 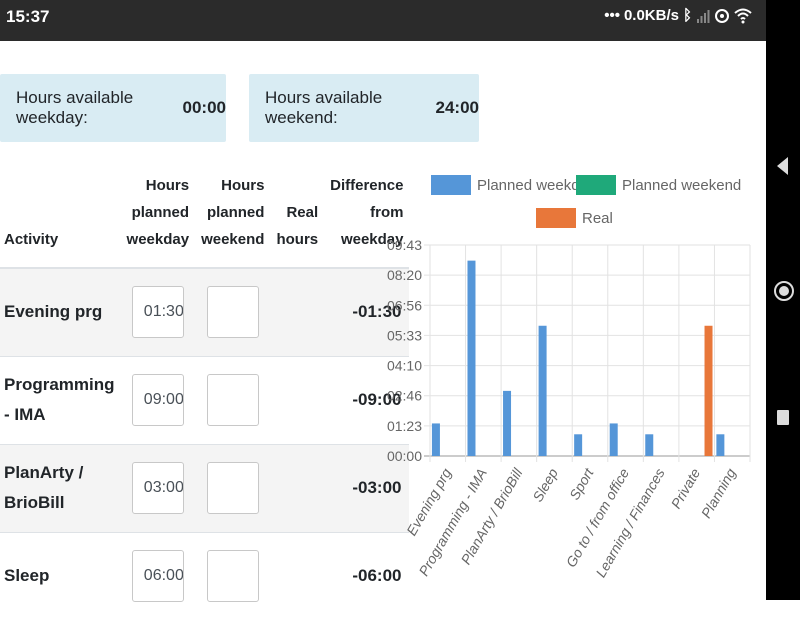 What do you see at coordinates (743, 15) in the screenshot?
I see `wifi-icon` at bounding box center [743, 15].